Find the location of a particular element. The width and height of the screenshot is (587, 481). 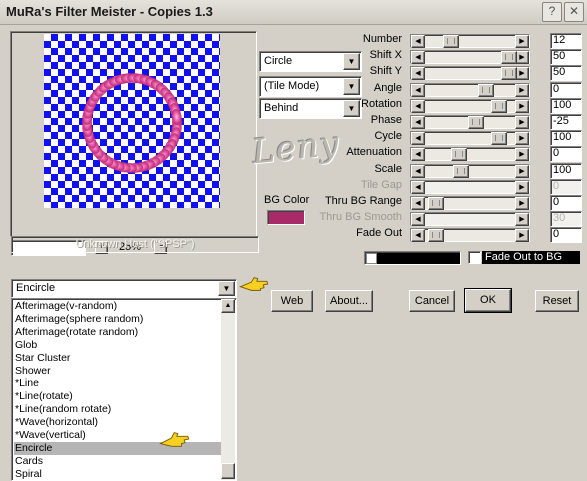

param-label-0: Number is located at coordinates (382, 39).